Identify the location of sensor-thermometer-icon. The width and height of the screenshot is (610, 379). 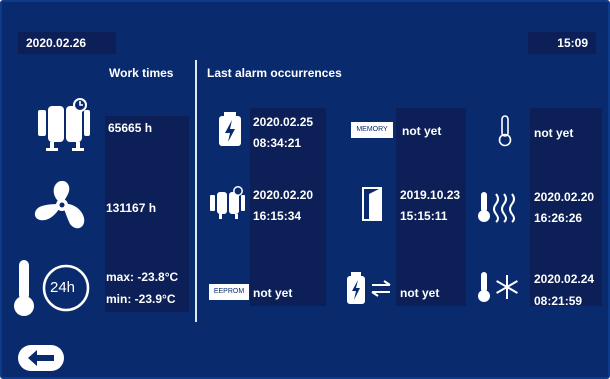
(505, 131).